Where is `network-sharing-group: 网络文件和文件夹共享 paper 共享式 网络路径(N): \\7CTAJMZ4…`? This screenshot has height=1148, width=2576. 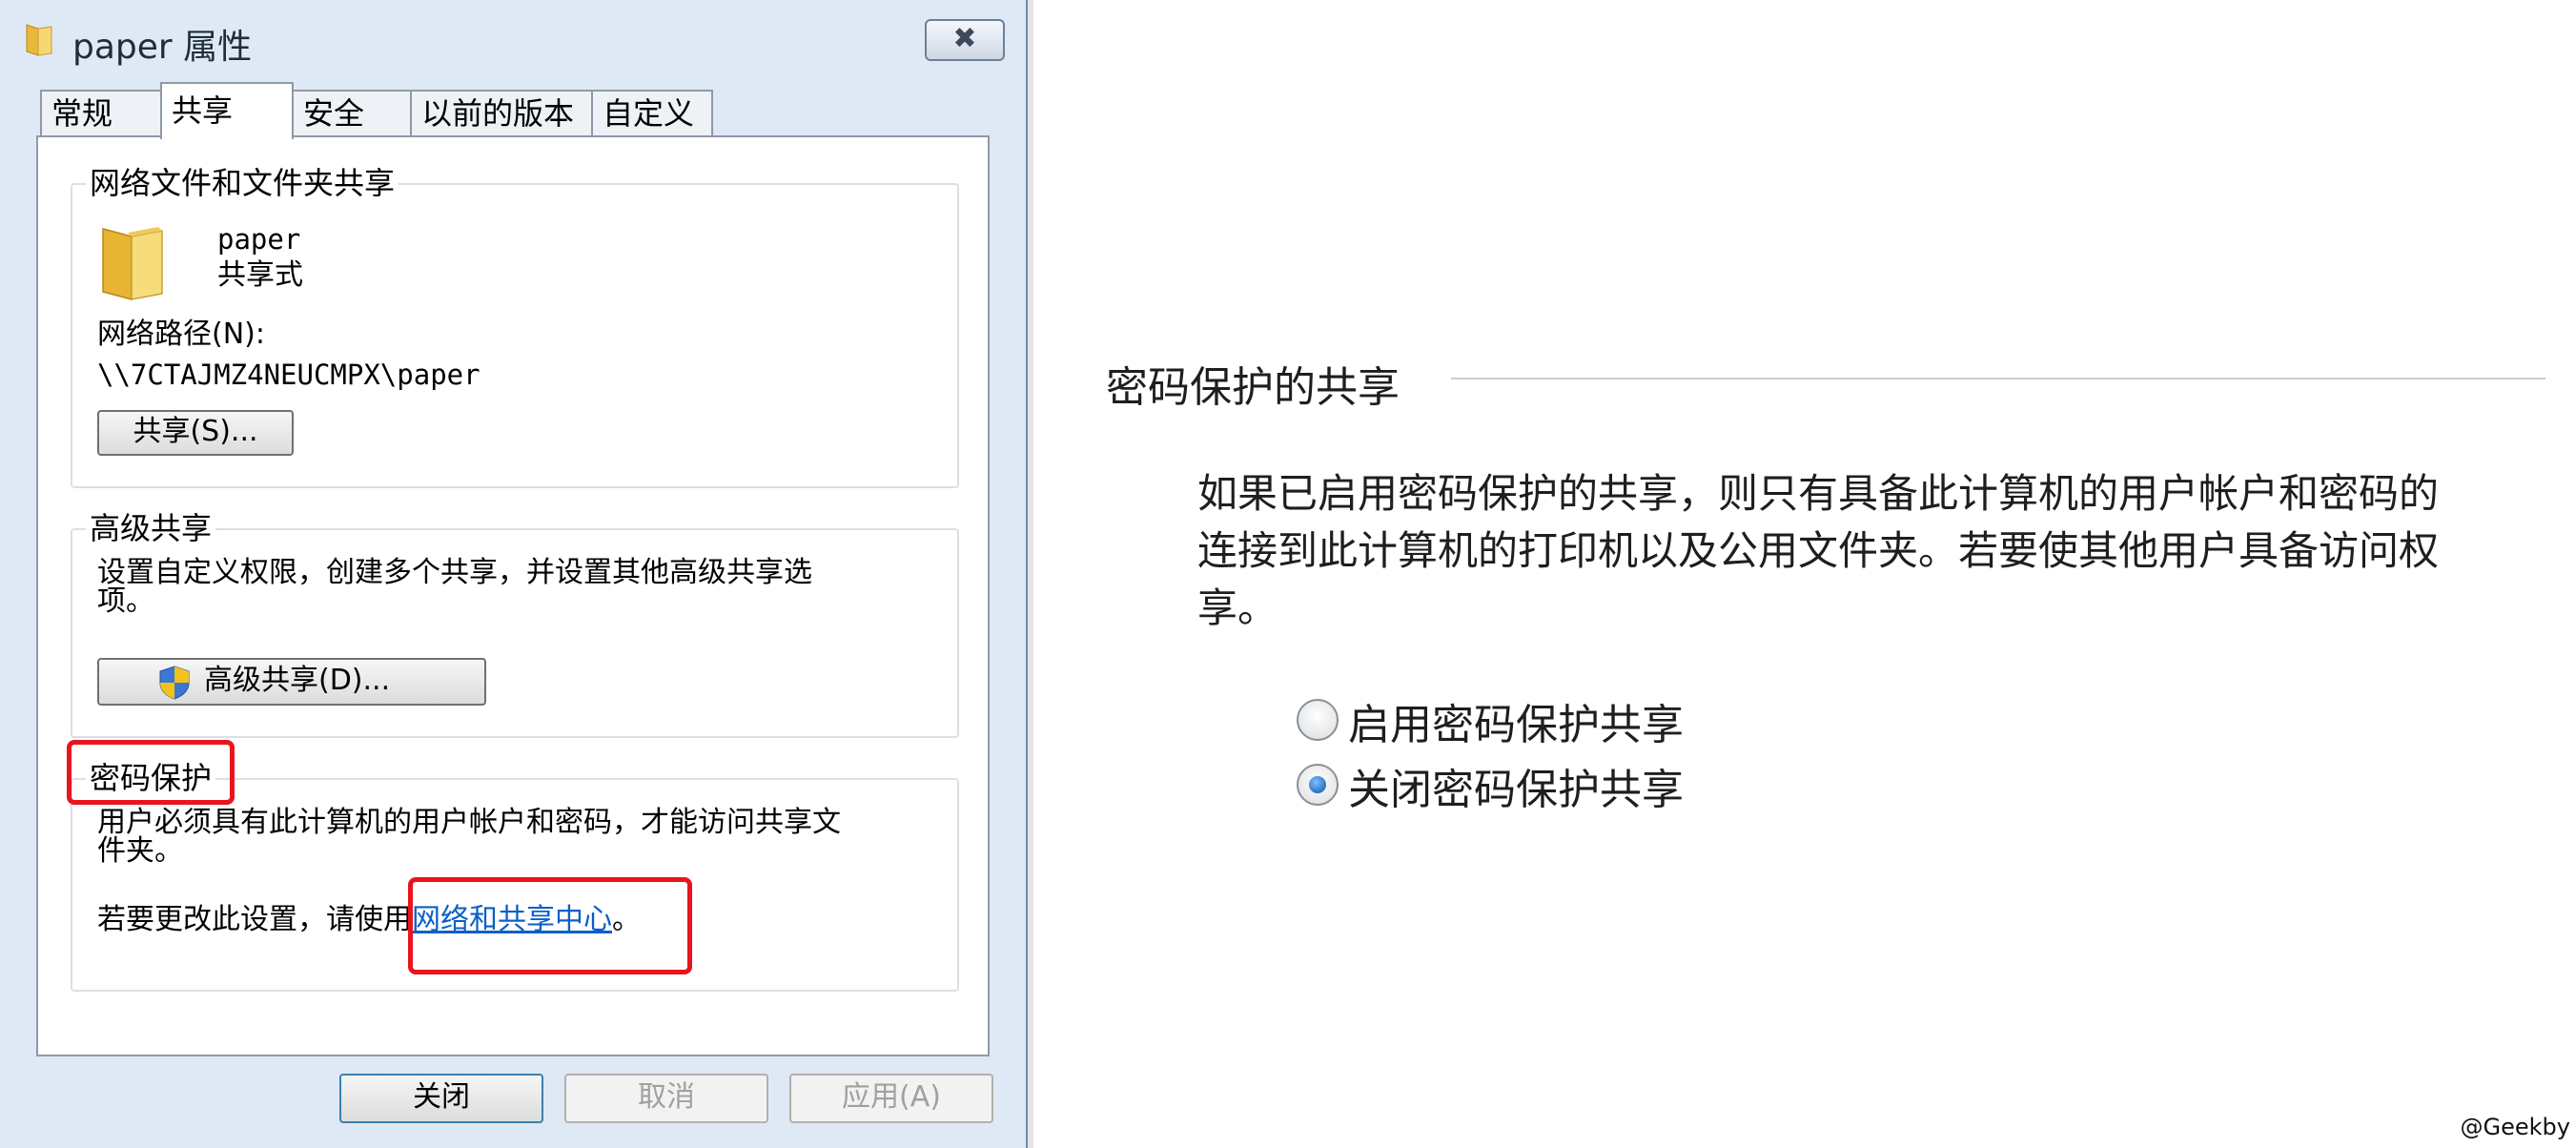 network-sharing-group: 网络文件和文件夹共享 paper 共享式 网络路径(N): \\7CTAJMZ4… is located at coordinates (515, 326).